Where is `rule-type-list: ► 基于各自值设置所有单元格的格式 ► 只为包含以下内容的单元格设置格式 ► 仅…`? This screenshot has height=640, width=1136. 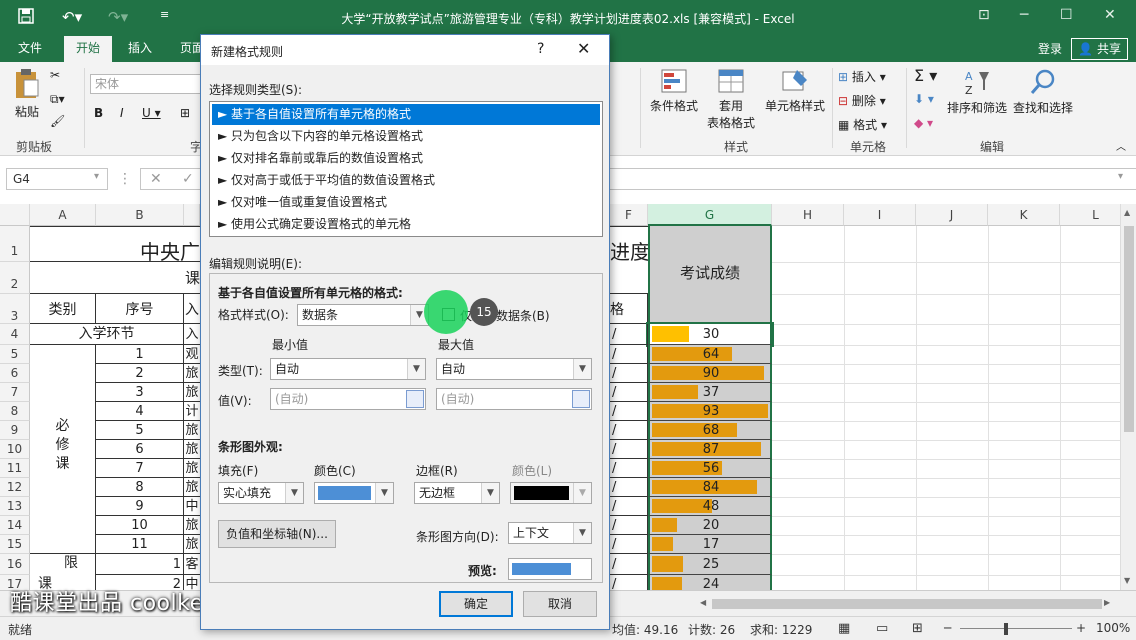
rule-type-list: ► 基于各自值设置所有单元格的格式 ► 只为包含以下内容的单元格设置格式 ► 仅… is located at coordinates (406, 169).